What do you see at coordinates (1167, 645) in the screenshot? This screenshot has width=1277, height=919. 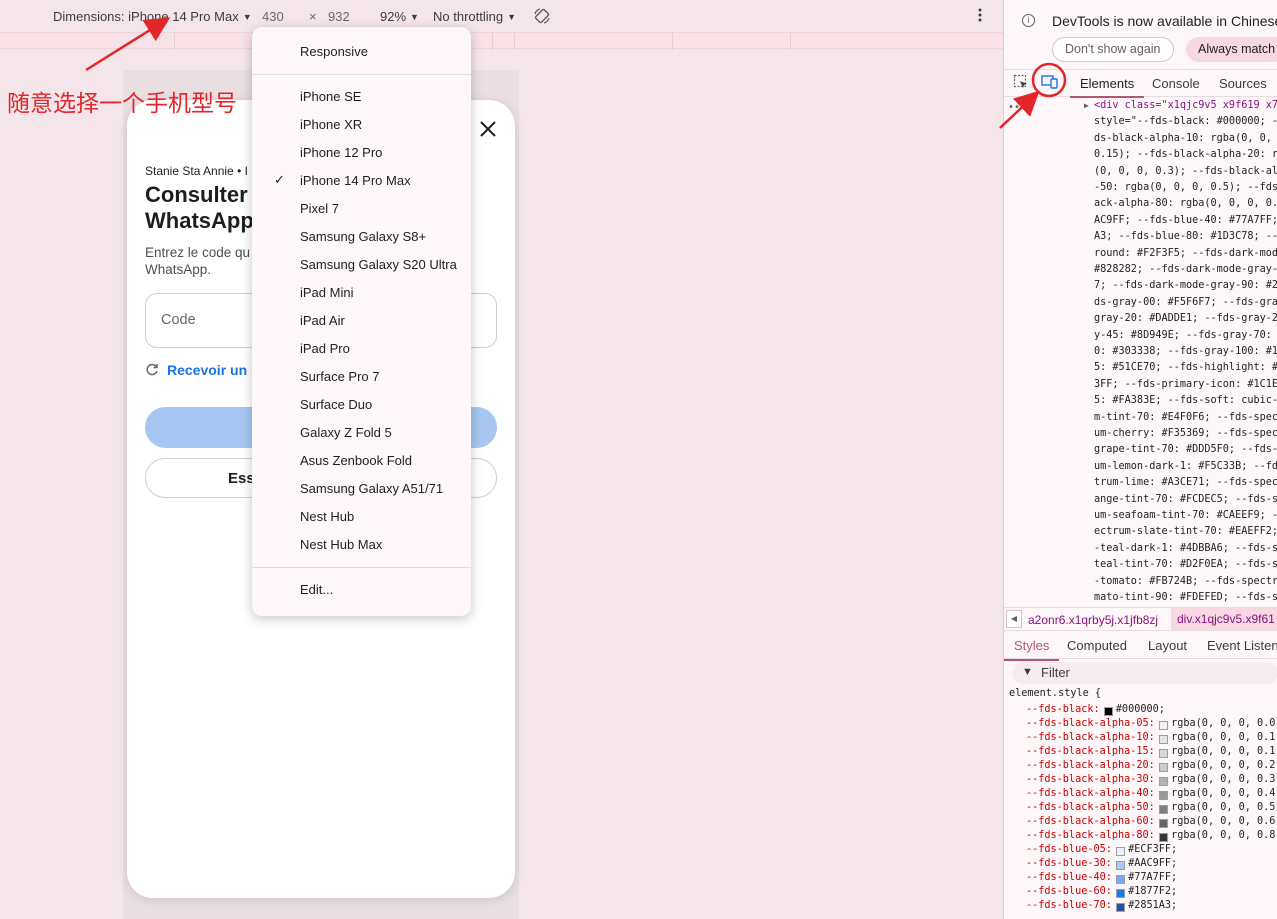 I see `tab-layout: Layout` at bounding box center [1167, 645].